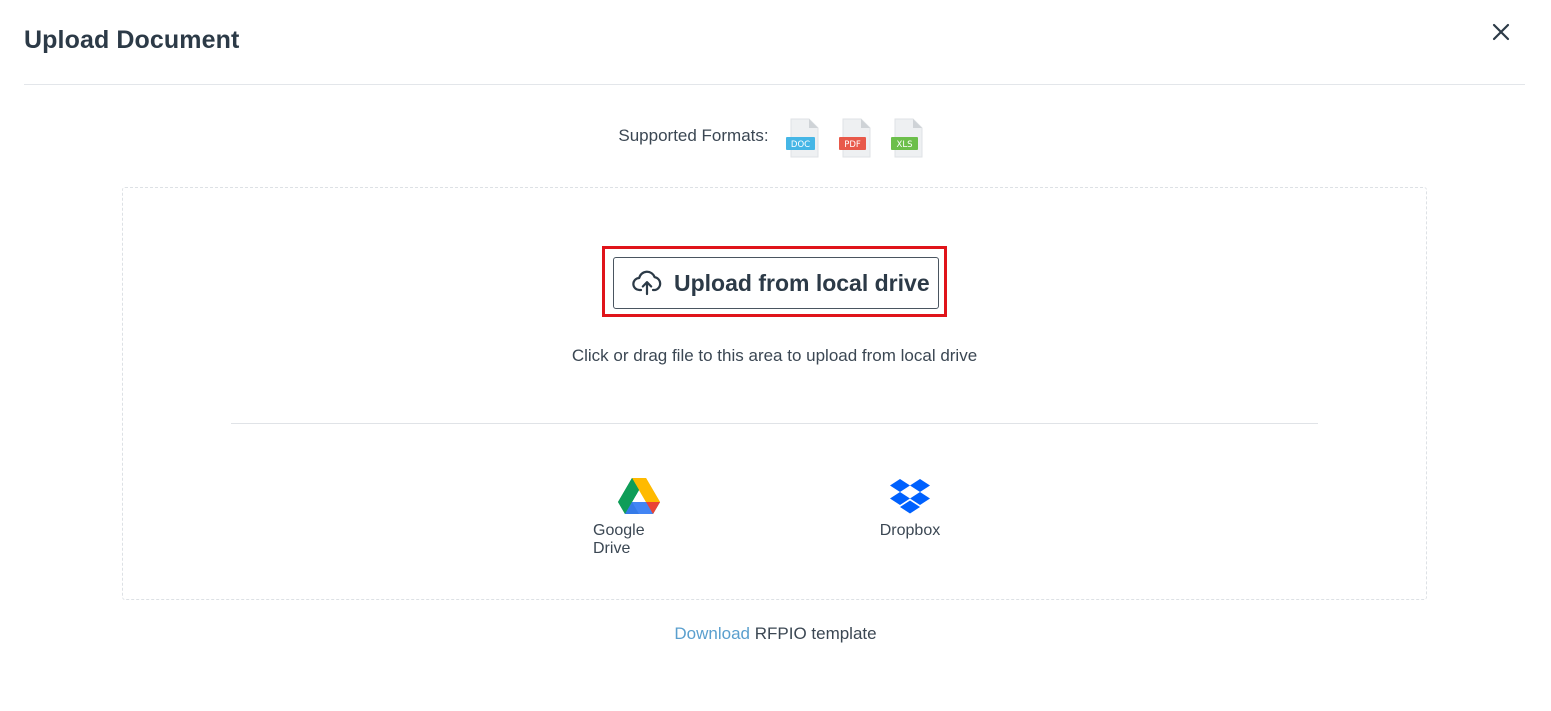 Image resolution: width=1551 pixels, height=711 pixels. Describe the element at coordinates (132, 40) in the screenshot. I see `modal-title: Upload Document` at that location.